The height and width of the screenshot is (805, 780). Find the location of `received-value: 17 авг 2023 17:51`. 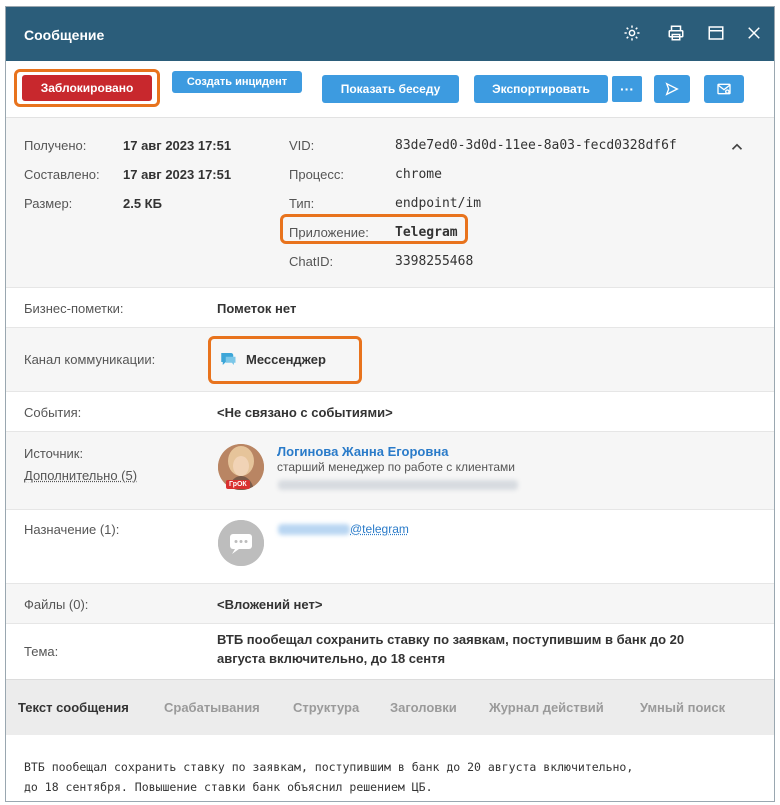

received-value: 17 авг 2023 17:51 is located at coordinates (177, 145).